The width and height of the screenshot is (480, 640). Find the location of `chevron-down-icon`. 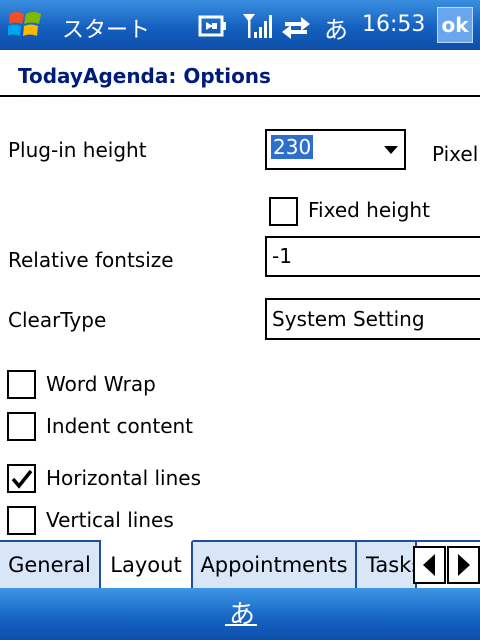

chevron-down-icon is located at coordinates (391, 150).